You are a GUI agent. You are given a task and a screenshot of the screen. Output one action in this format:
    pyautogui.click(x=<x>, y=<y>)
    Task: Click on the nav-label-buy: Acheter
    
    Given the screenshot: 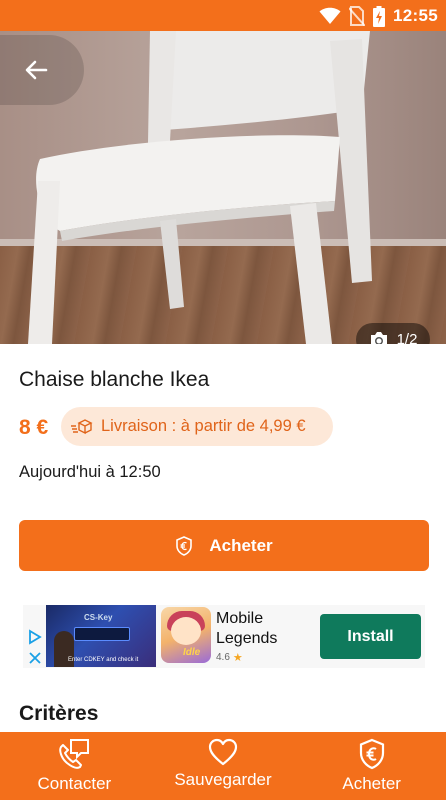 What is the action you would take?
    pyautogui.click(x=371, y=783)
    